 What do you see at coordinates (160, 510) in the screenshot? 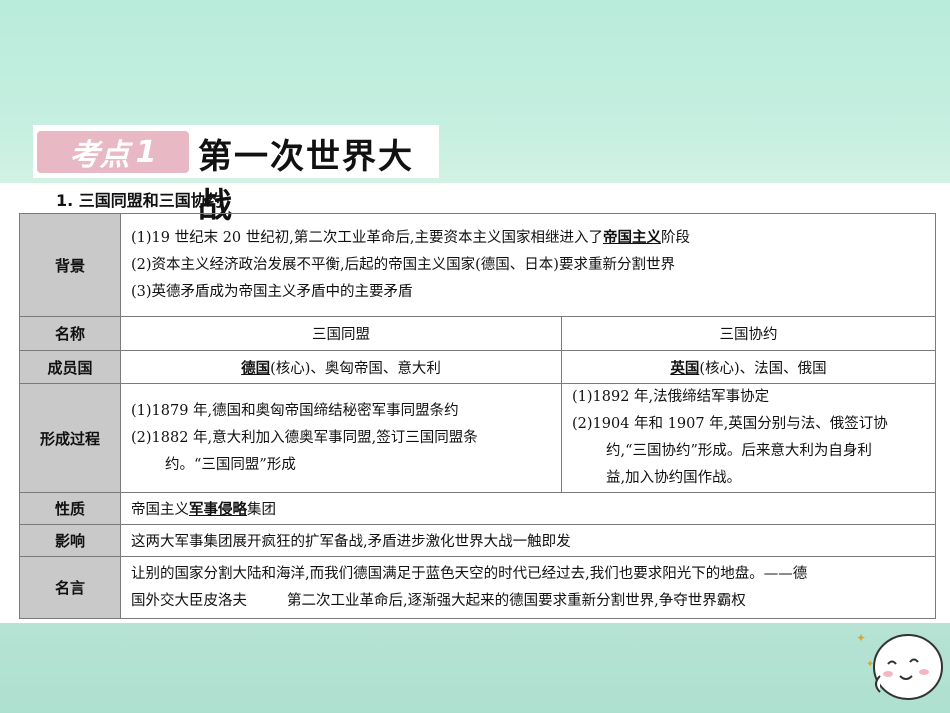
I see `nature-pre: 帝国主义` at bounding box center [160, 510].